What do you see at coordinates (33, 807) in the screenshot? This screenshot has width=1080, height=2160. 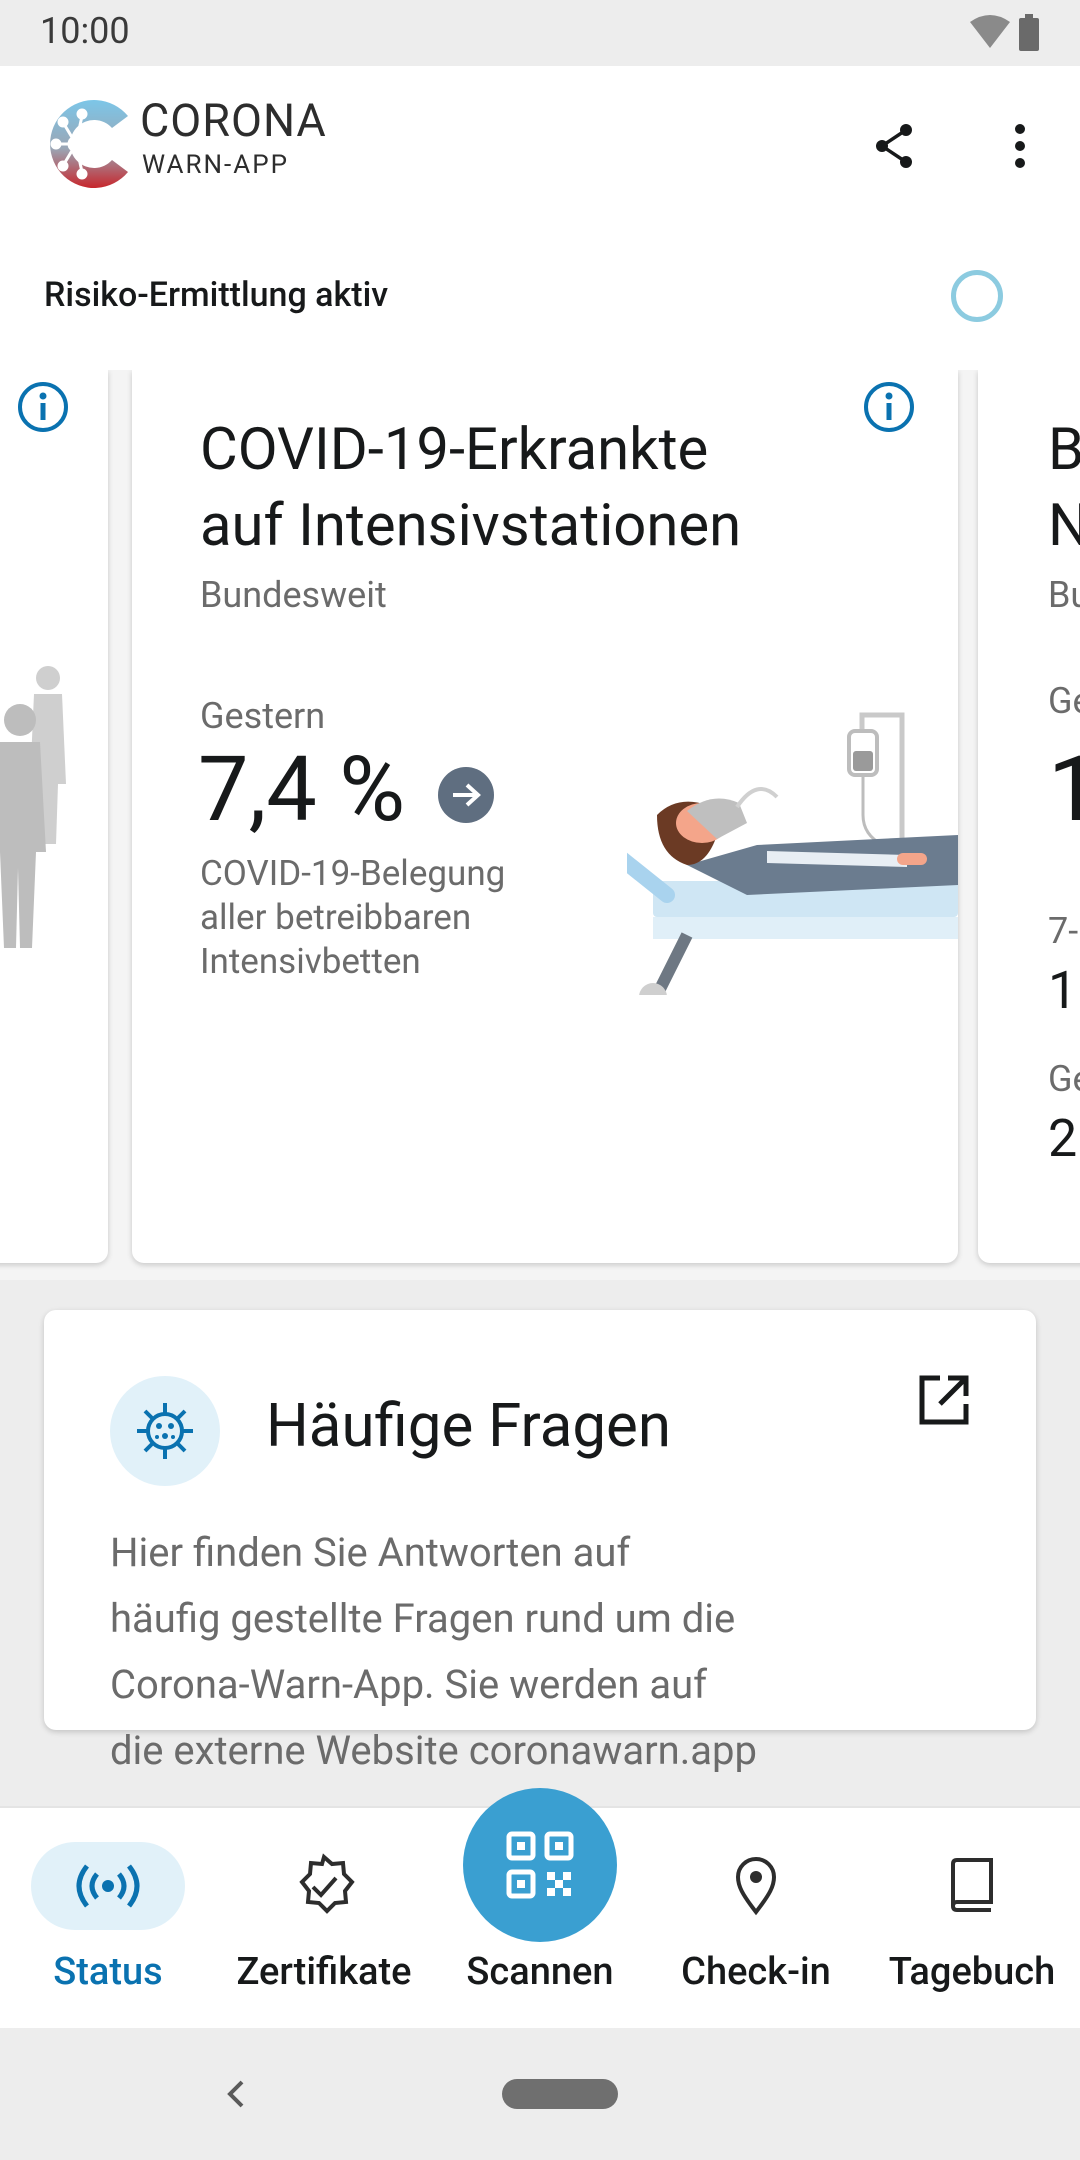 I see `people-silhouette-illustration` at bounding box center [33, 807].